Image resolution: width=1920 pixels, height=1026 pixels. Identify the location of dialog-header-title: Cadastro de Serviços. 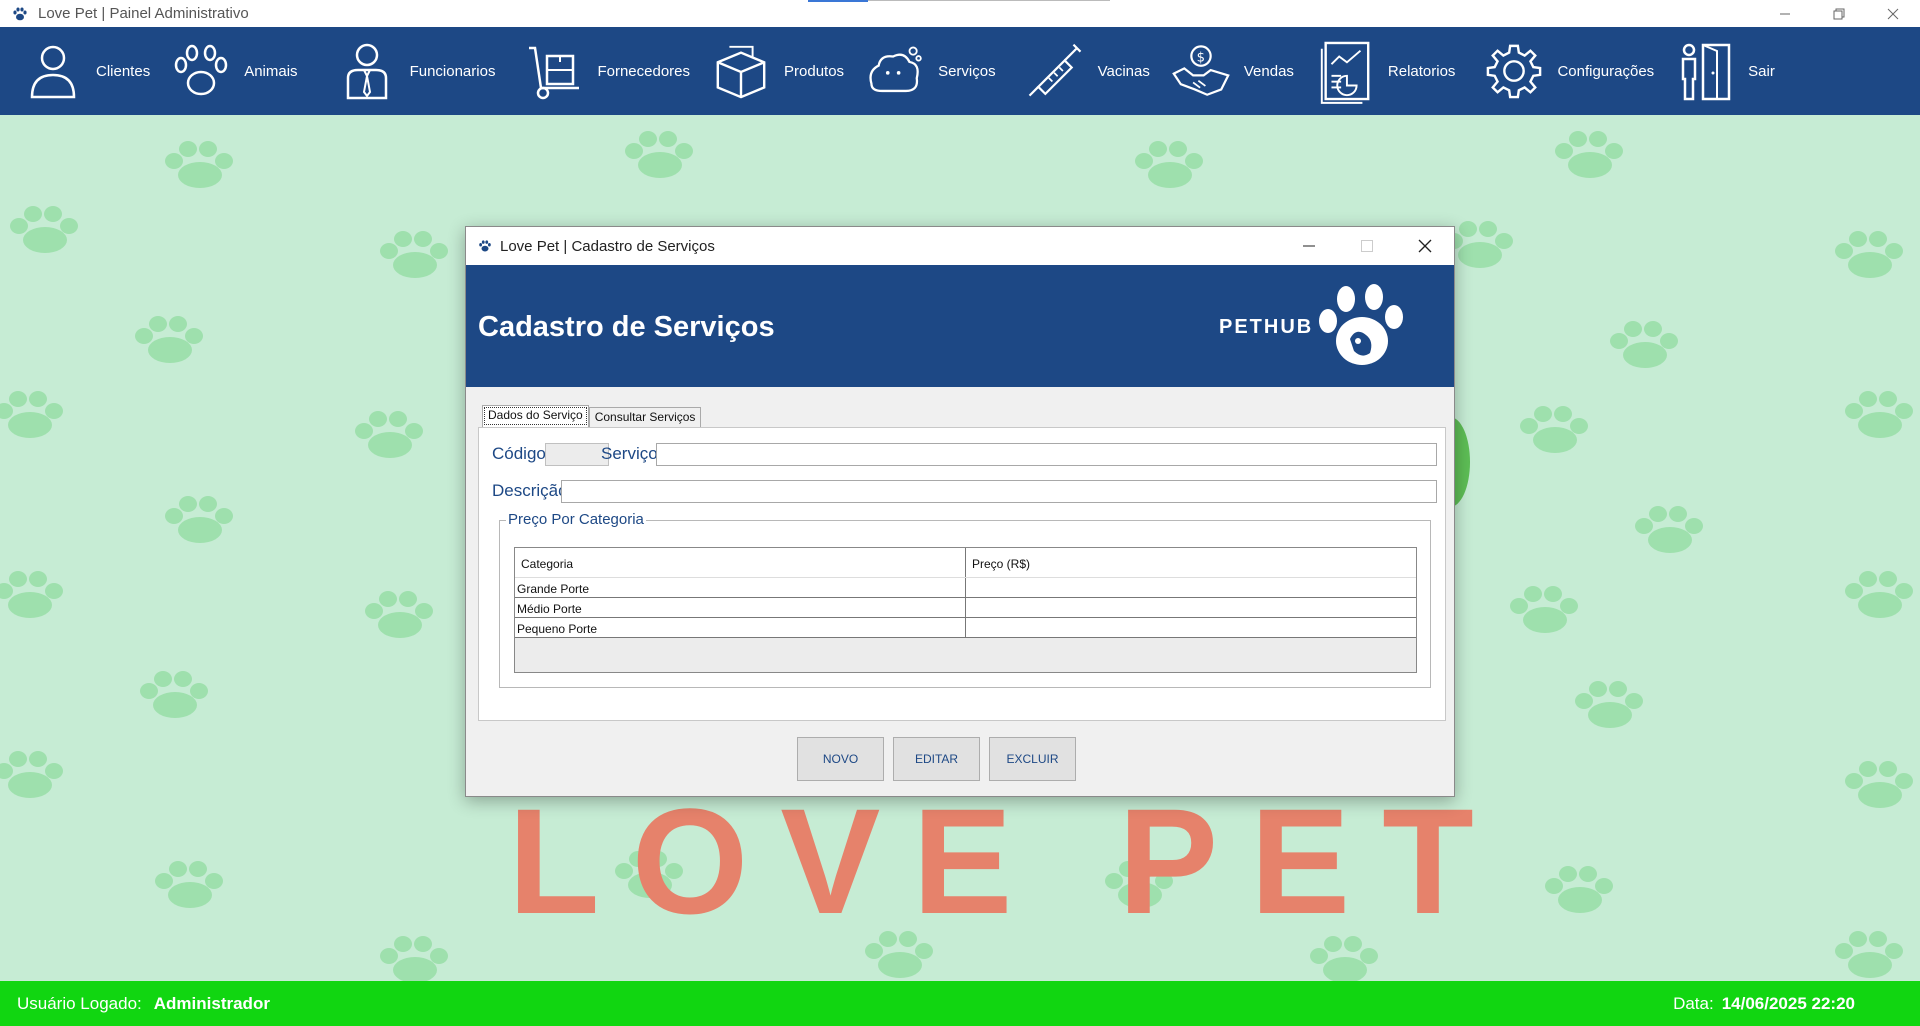
(626, 327).